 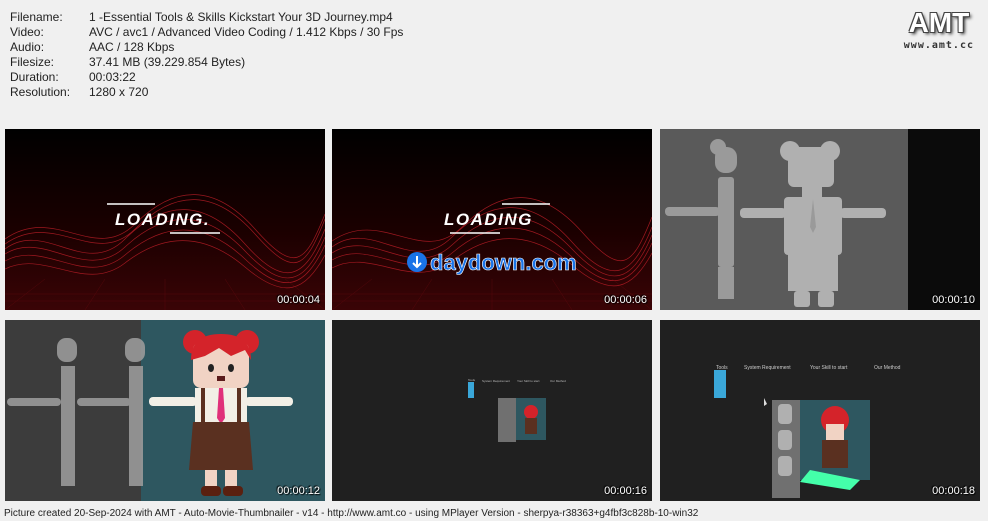 I want to click on info-row-resolution: Resolution: 1280 x 720, so click(x=206, y=92).